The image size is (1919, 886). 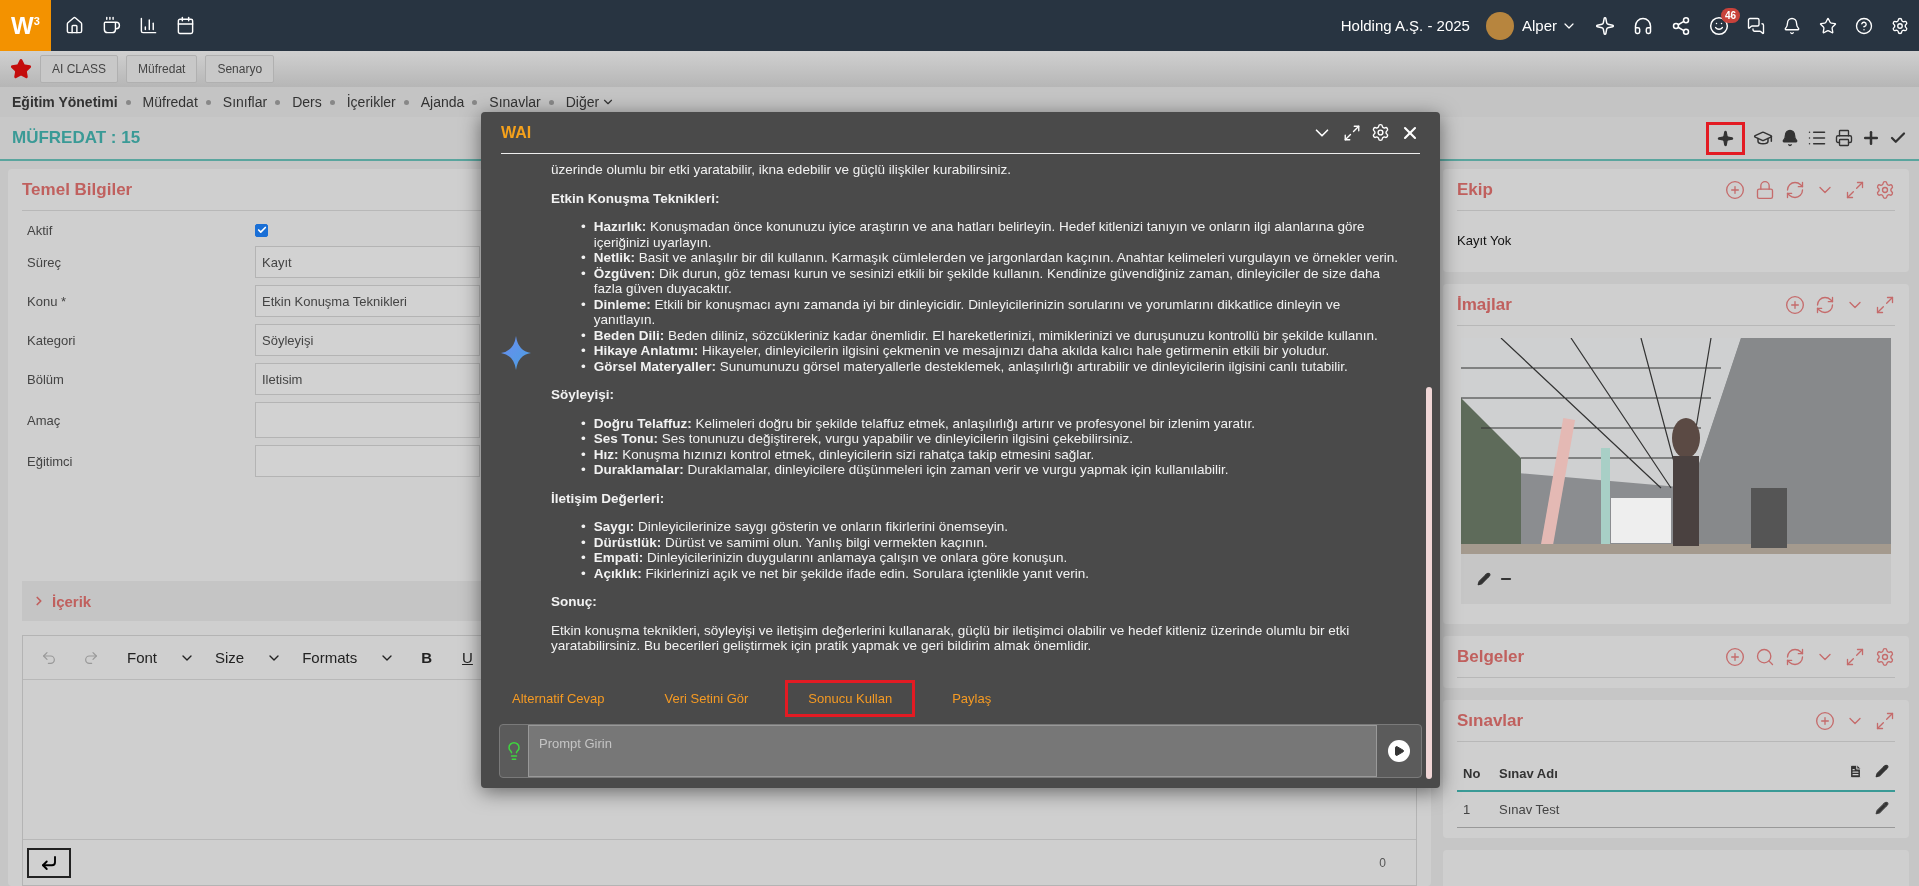 I want to click on bullet-item: • Doğru Telaffuz: Kelimeleri doğru bir şekilde telaffuz etmek, anlaşılırlığı artırır ve profesyonel bir izlenim yaratır., so click(x=918, y=423).